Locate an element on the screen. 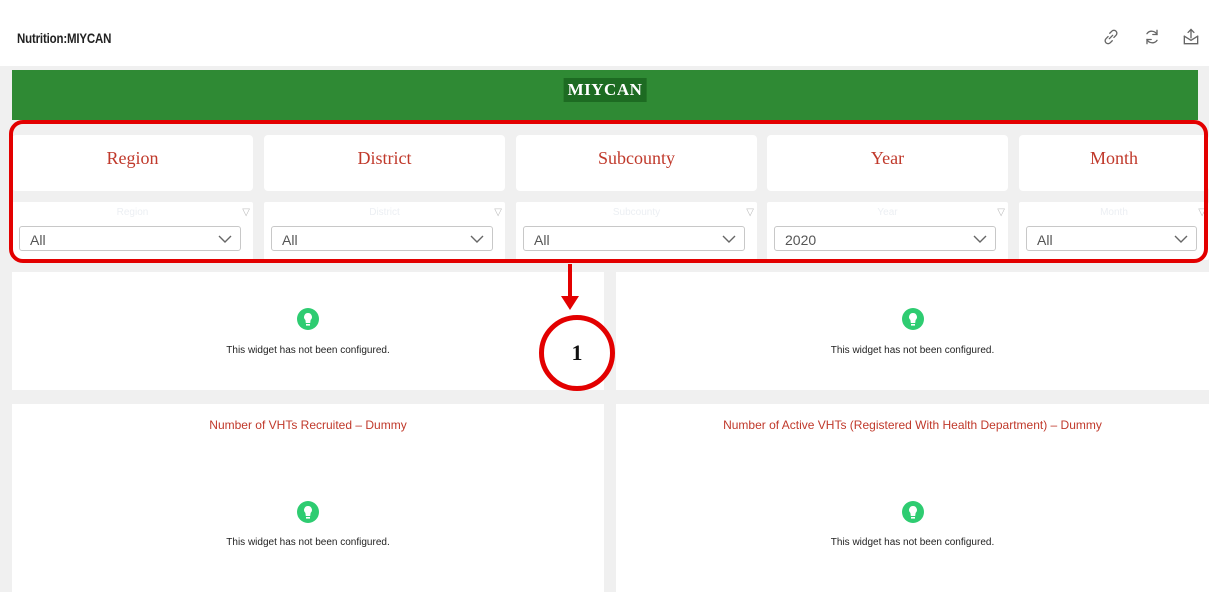  year-filter: Year ▽ 2020 is located at coordinates (887, 231).